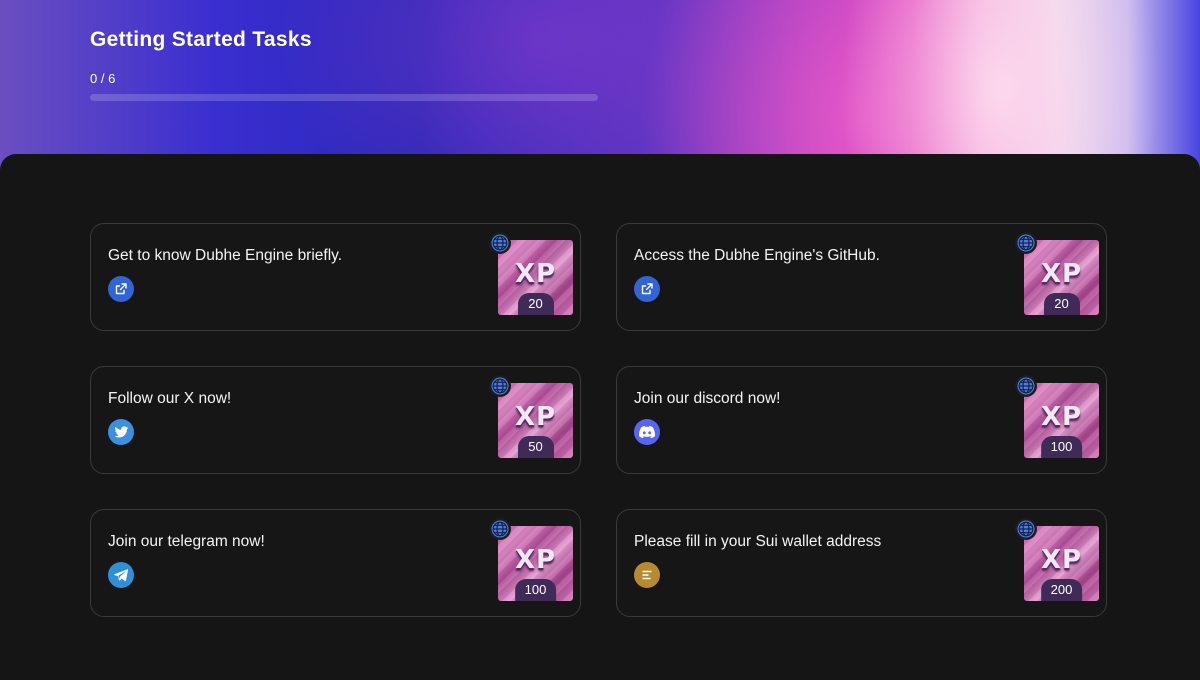  What do you see at coordinates (861, 277) in the screenshot?
I see `task-card-github: Access the Dubhe Engine's GitHub. XP 20` at bounding box center [861, 277].